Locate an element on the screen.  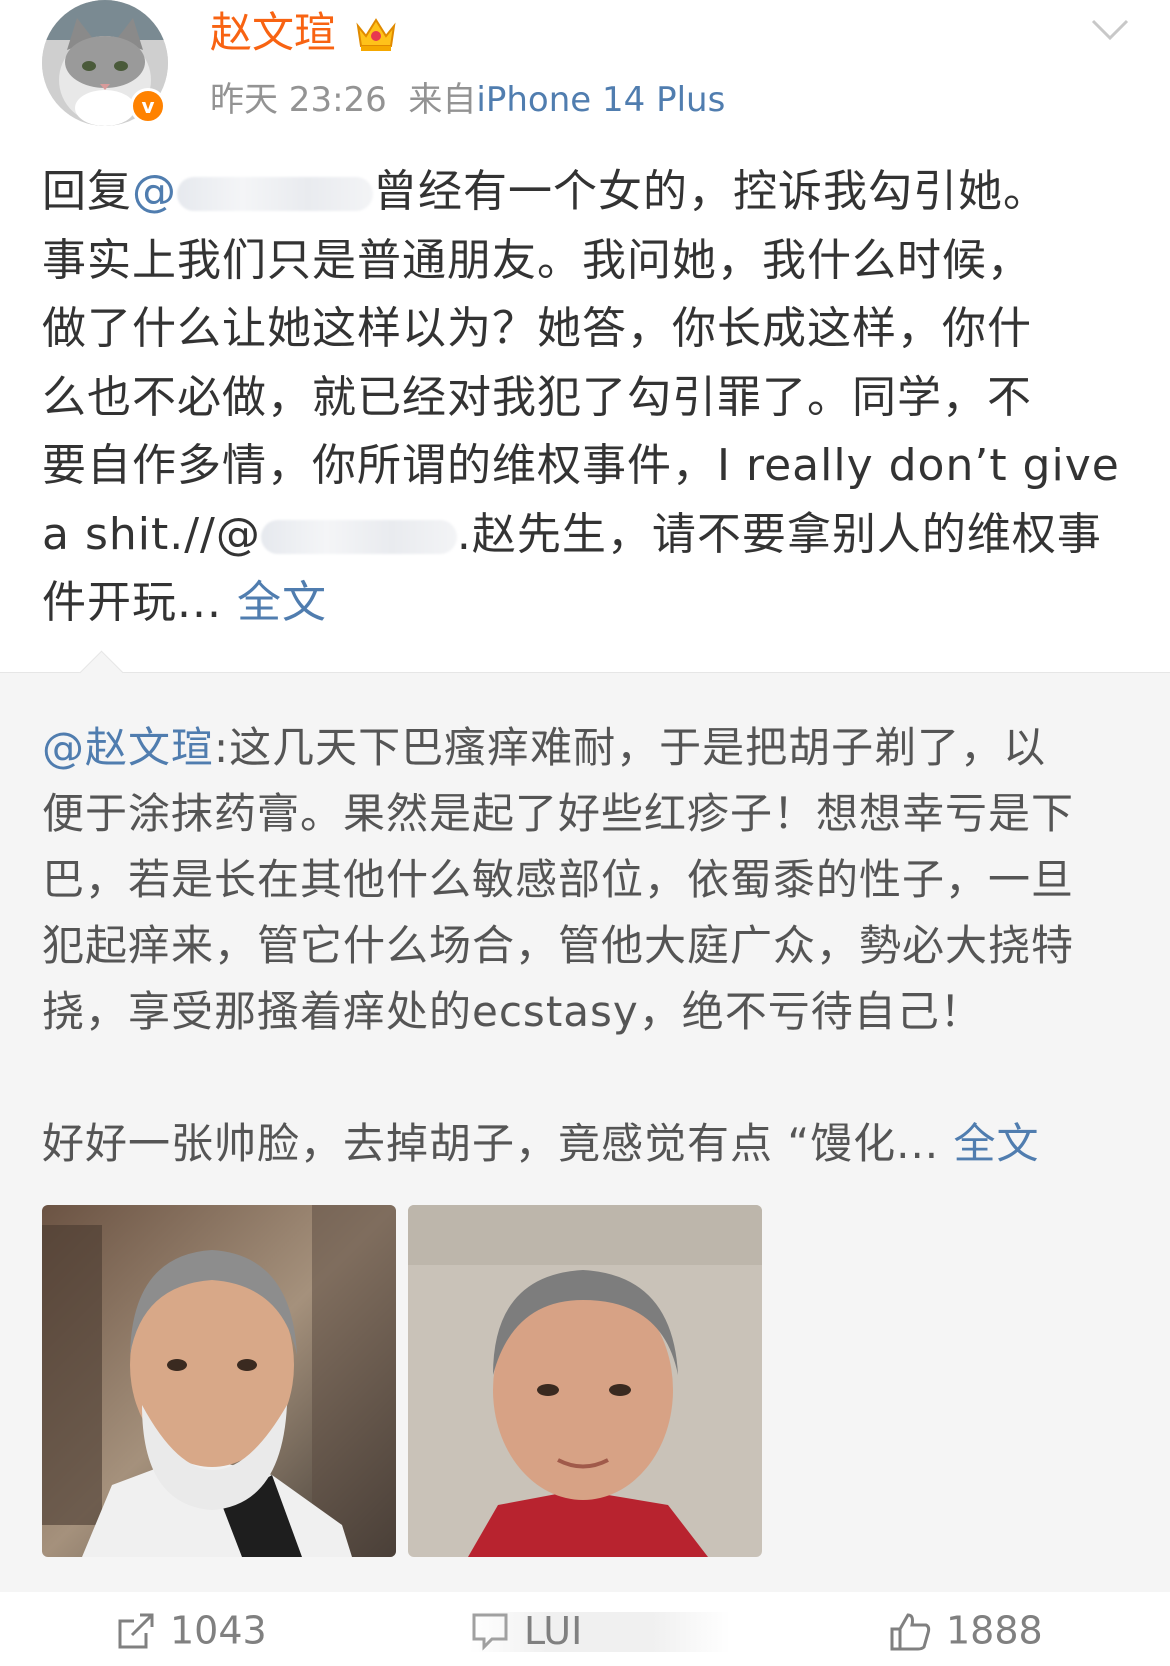
post-line: 回复@ 曾经有一个女的，控诉我勾引她。 is located at coordinates (587, 192).